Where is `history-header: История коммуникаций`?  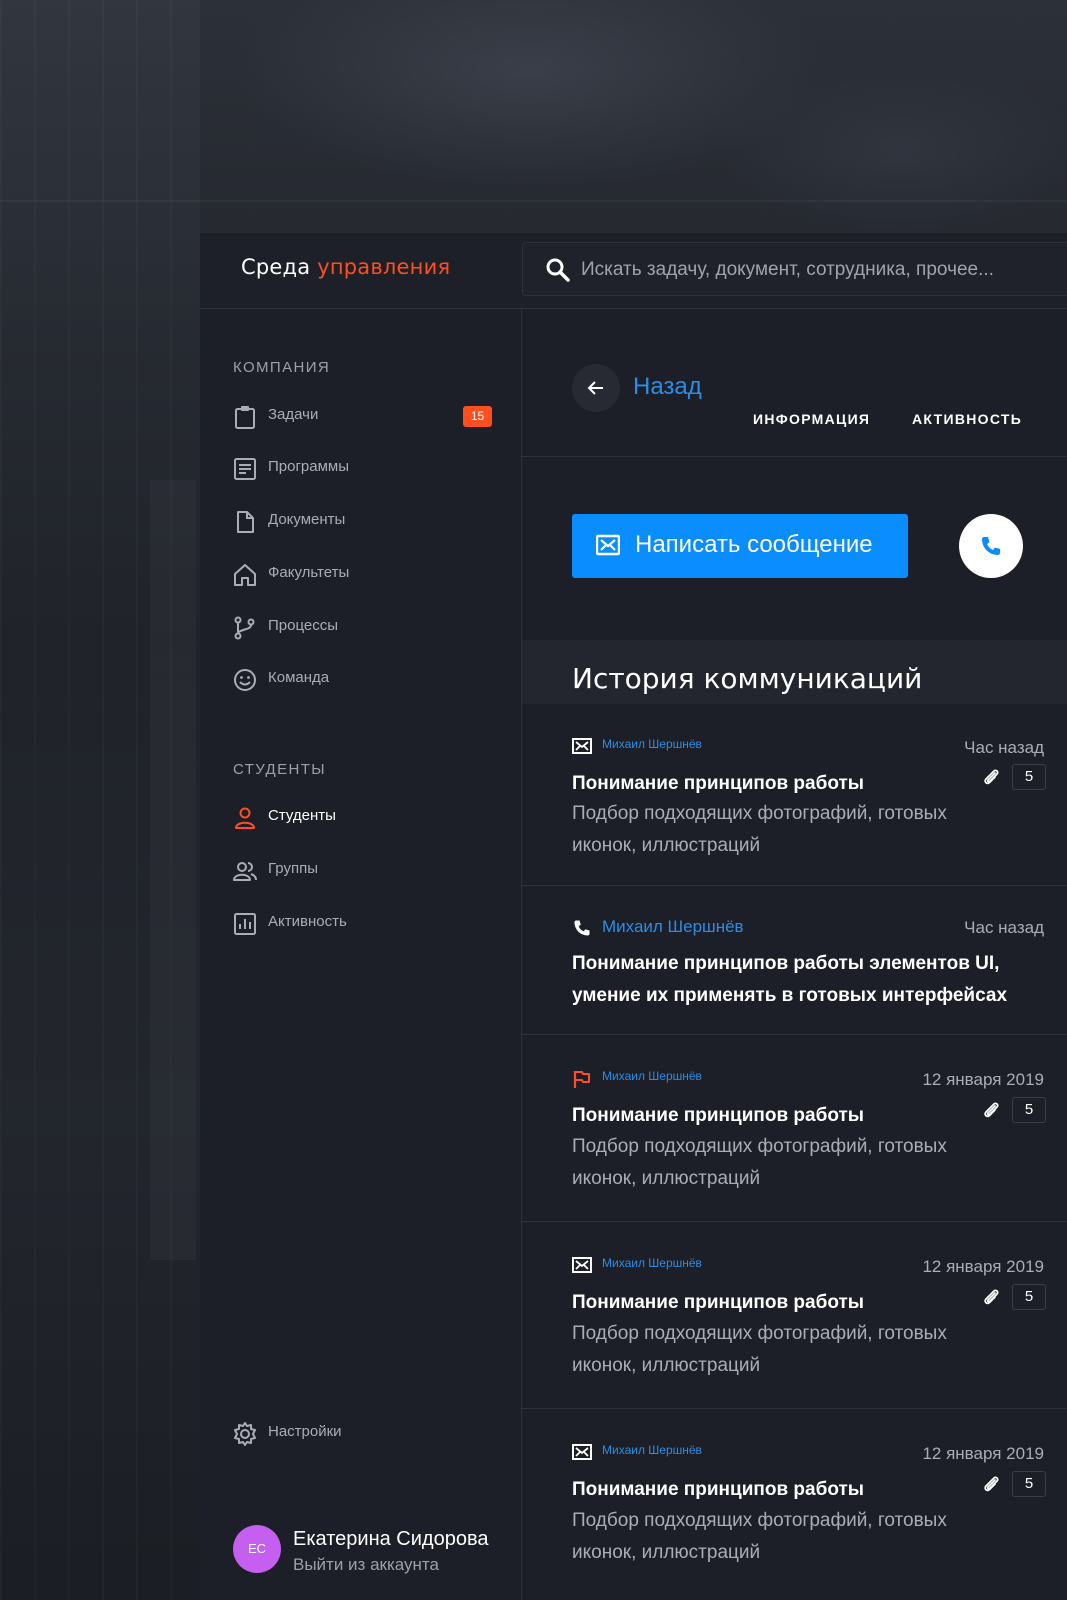 history-header: История коммуникаций is located at coordinates (794, 672).